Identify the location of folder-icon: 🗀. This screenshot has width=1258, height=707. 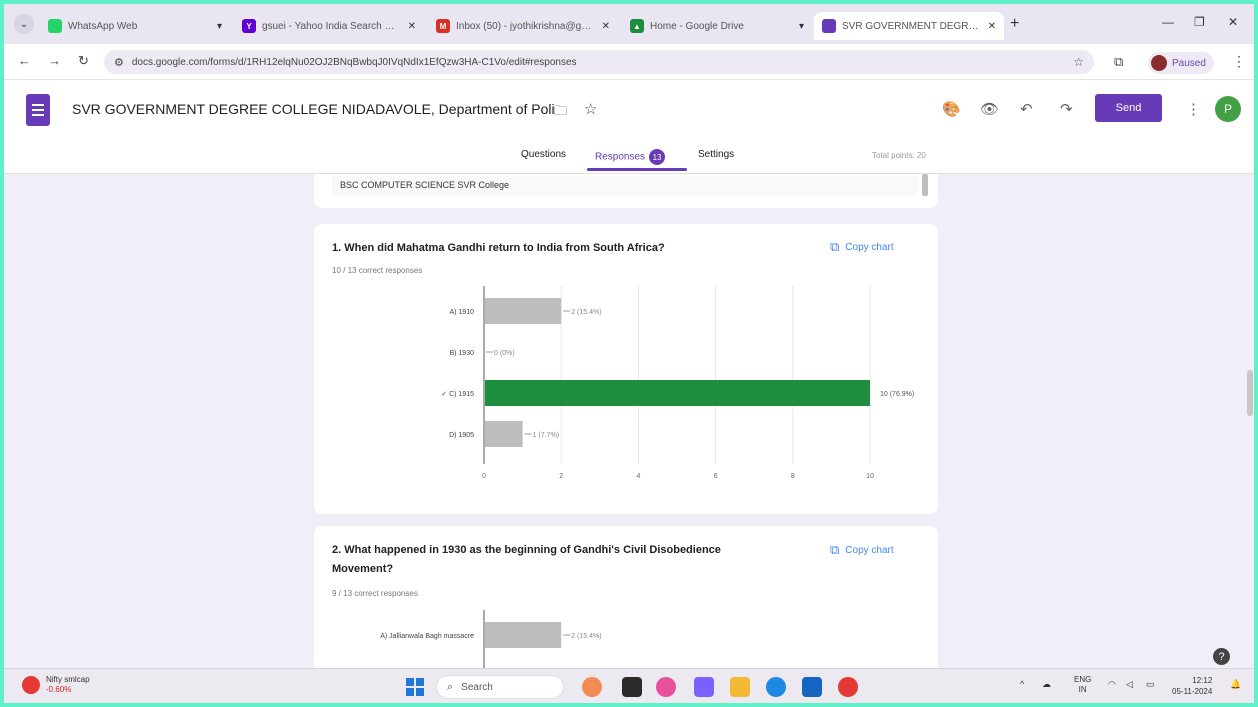
(560, 113).